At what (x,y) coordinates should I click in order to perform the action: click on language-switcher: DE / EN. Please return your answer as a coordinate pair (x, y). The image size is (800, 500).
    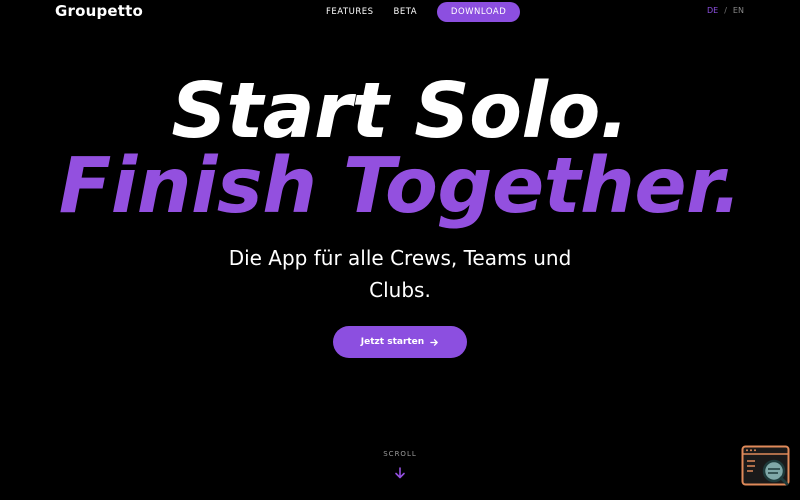
    Looking at the image, I should click on (725, 10).